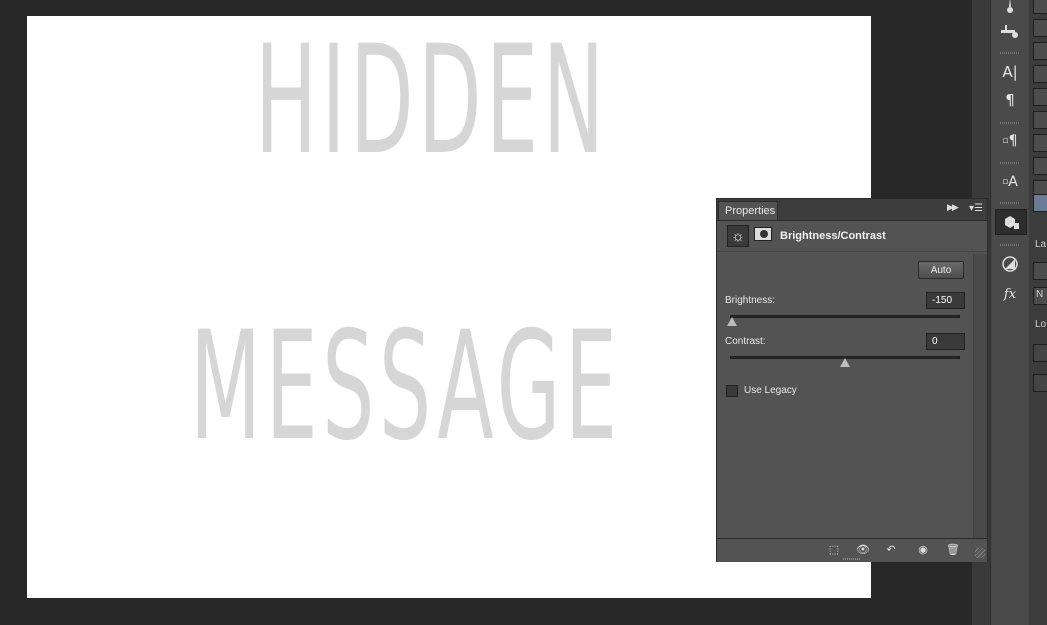  Describe the element at coordinates (941, 270) in the screenshot. I see `auto-button: Auto` at that location.